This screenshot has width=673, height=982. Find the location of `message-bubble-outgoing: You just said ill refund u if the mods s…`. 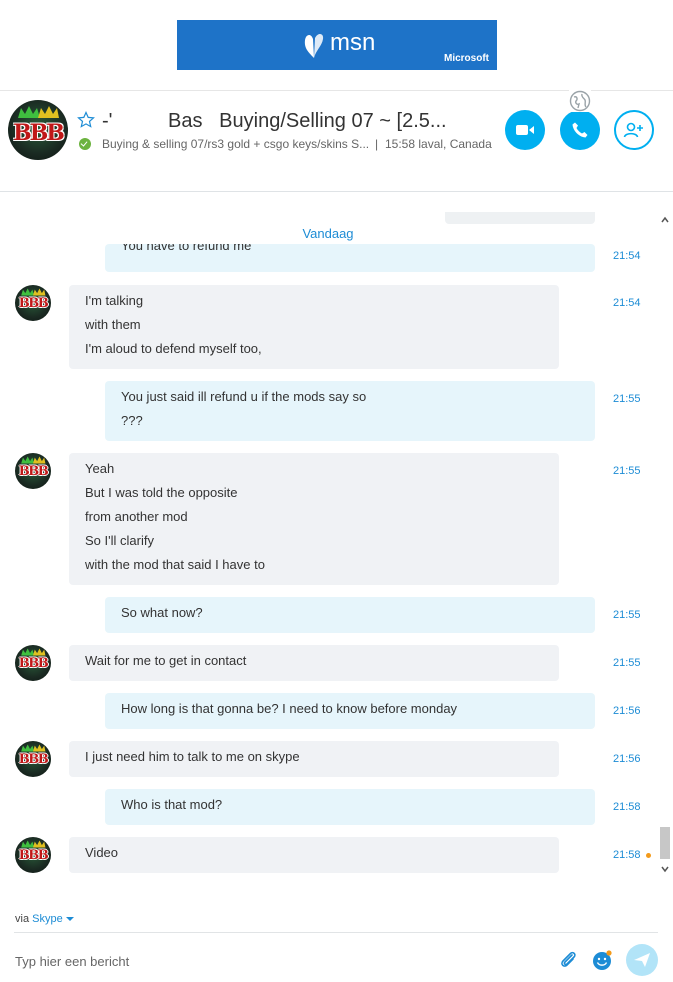

message-bubble-outgoing: You just said ill refund u if the mods s… is located at coordinates (350, 411).